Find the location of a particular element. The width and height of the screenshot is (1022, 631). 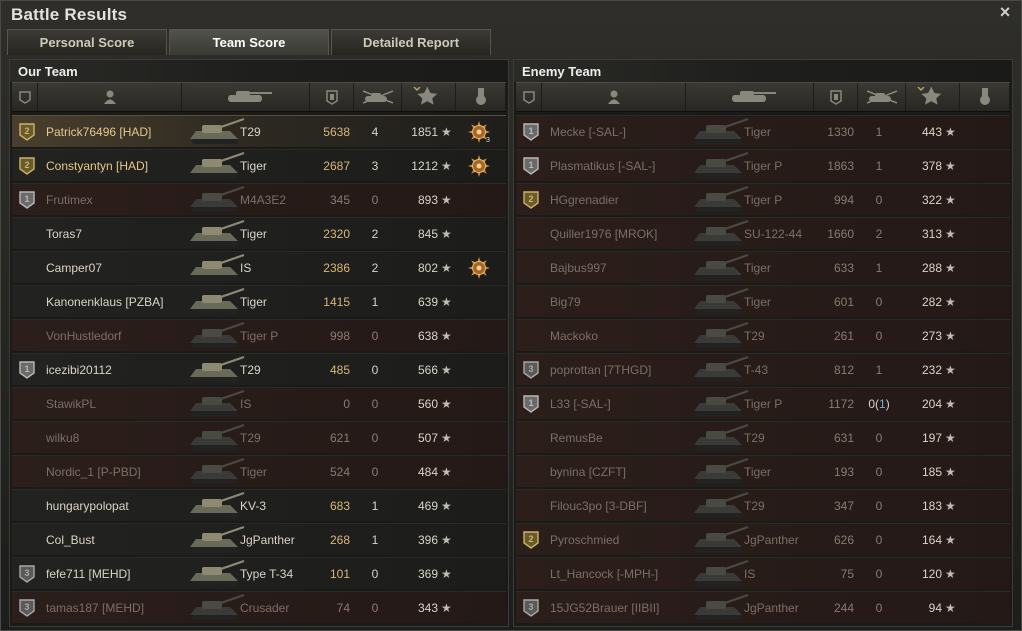

enemy-team-rank-sort-icon is located at coordinates (529, 97).